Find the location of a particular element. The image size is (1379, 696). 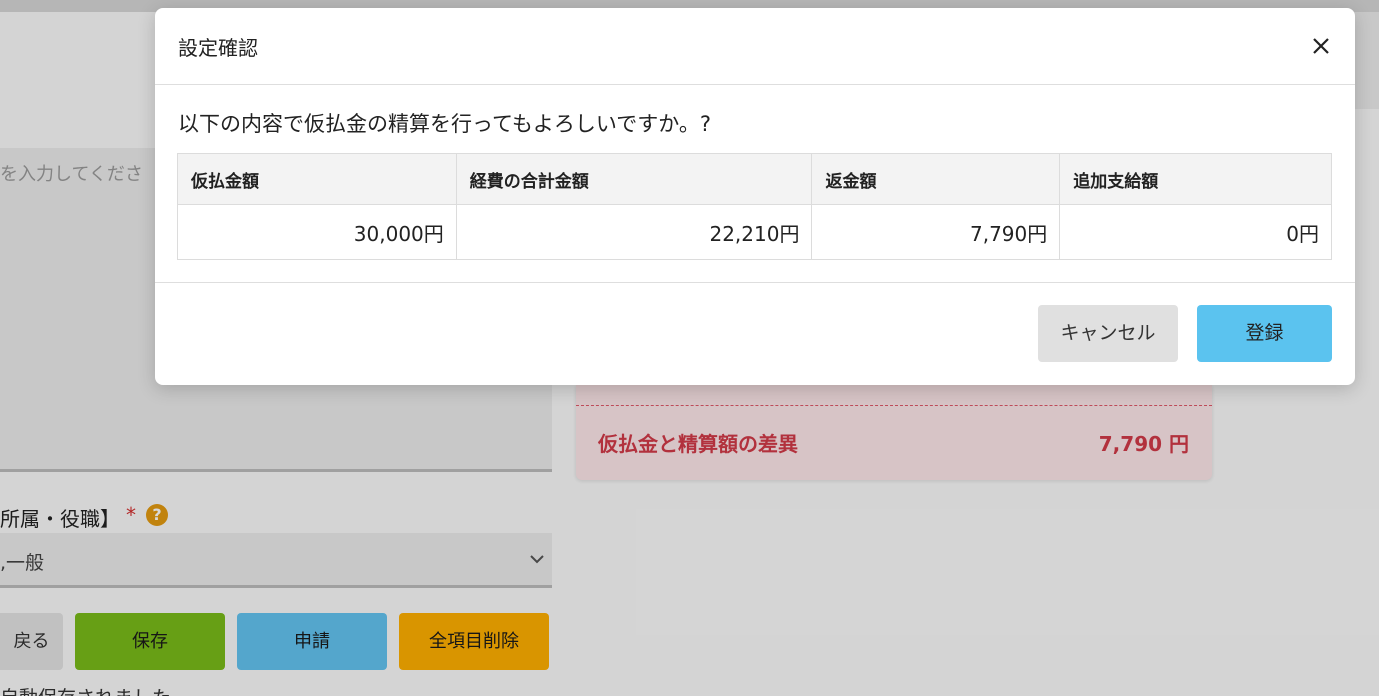

cell-expense-total: 22,210円 is located at coordinates (634, 232).